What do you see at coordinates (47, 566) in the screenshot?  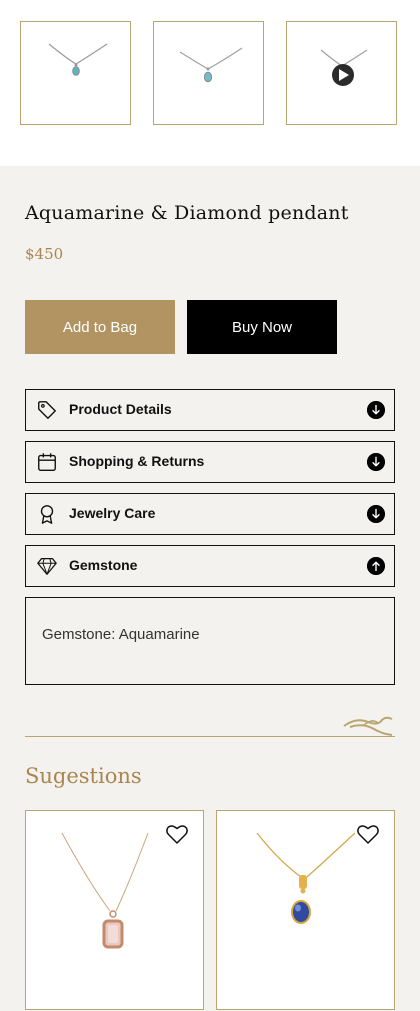 I see `diamond-icon` at bounding box center [47, 566].